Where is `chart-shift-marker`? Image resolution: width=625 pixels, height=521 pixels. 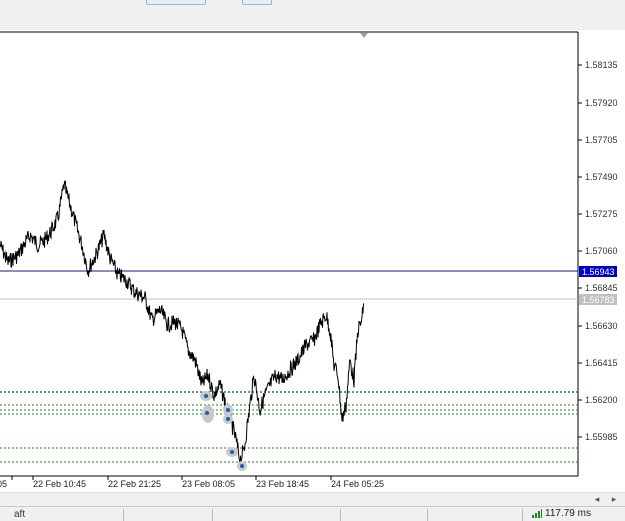 chart-shift-marker is located at coordinates (364, 35).